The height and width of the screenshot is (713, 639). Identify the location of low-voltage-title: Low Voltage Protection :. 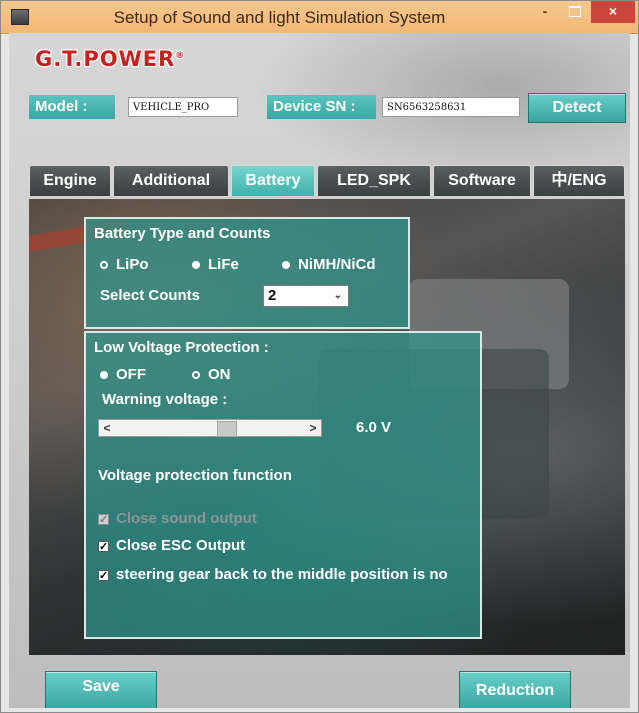
(181, 347).